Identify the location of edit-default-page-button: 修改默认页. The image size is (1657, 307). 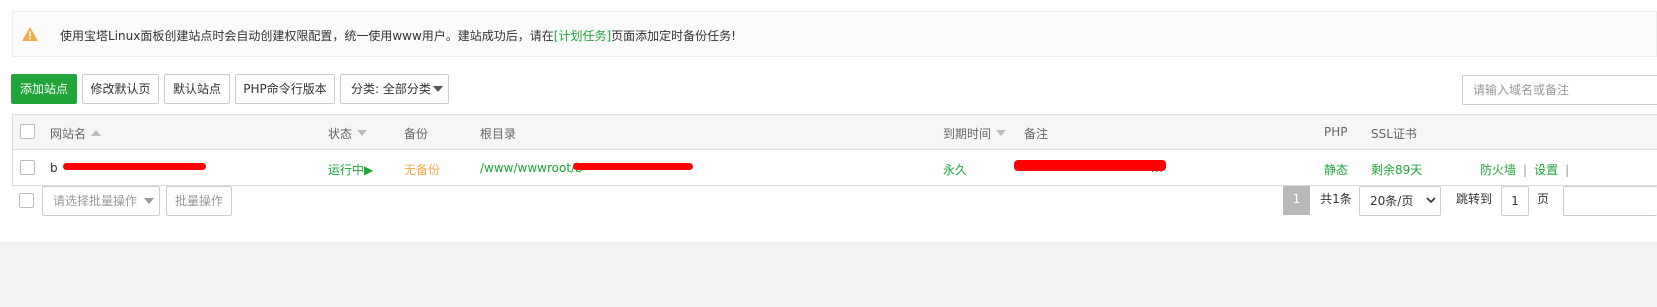
(120, 89).